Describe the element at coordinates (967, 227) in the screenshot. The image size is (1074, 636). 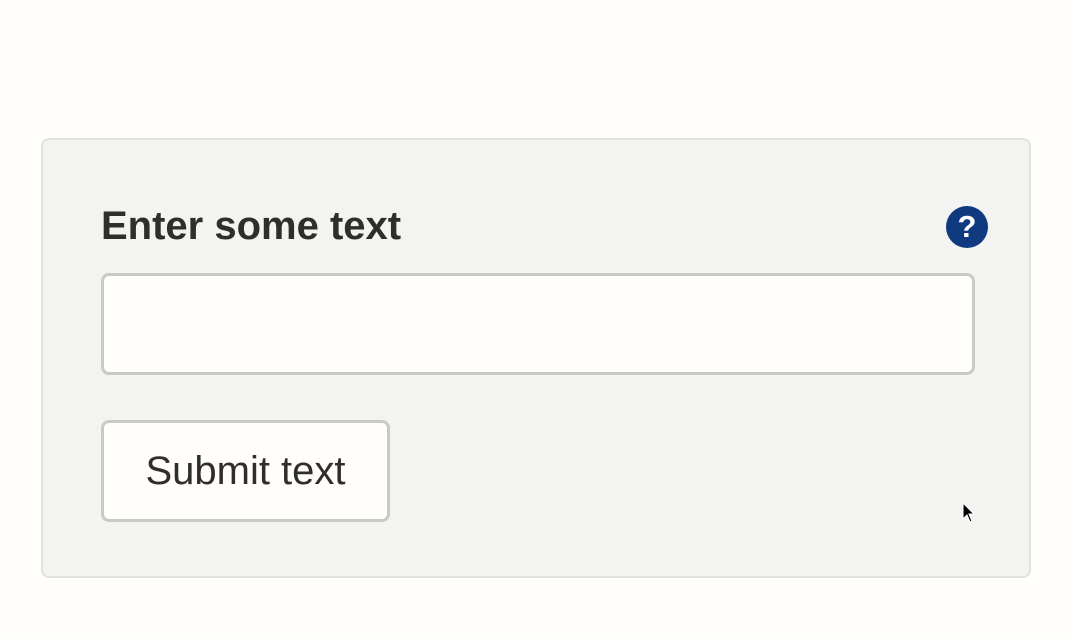
I see `help-question-icon: ?` at that location.